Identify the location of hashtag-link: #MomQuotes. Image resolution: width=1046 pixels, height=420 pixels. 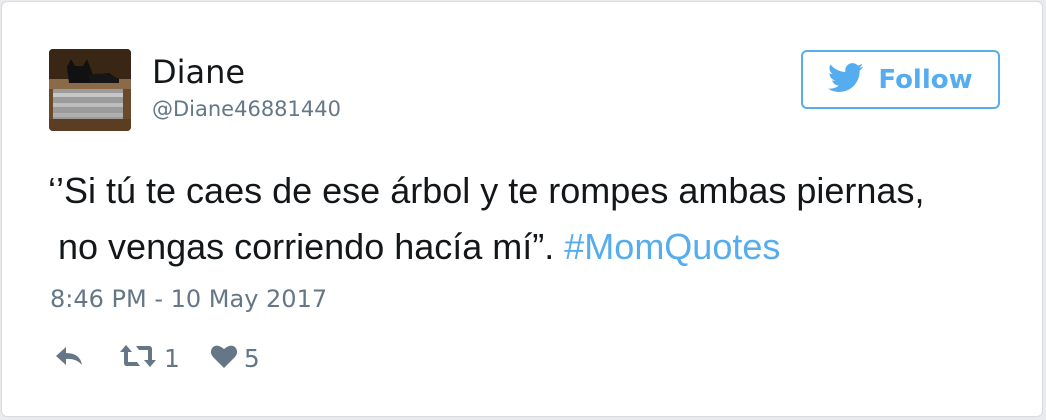
(672, 246).